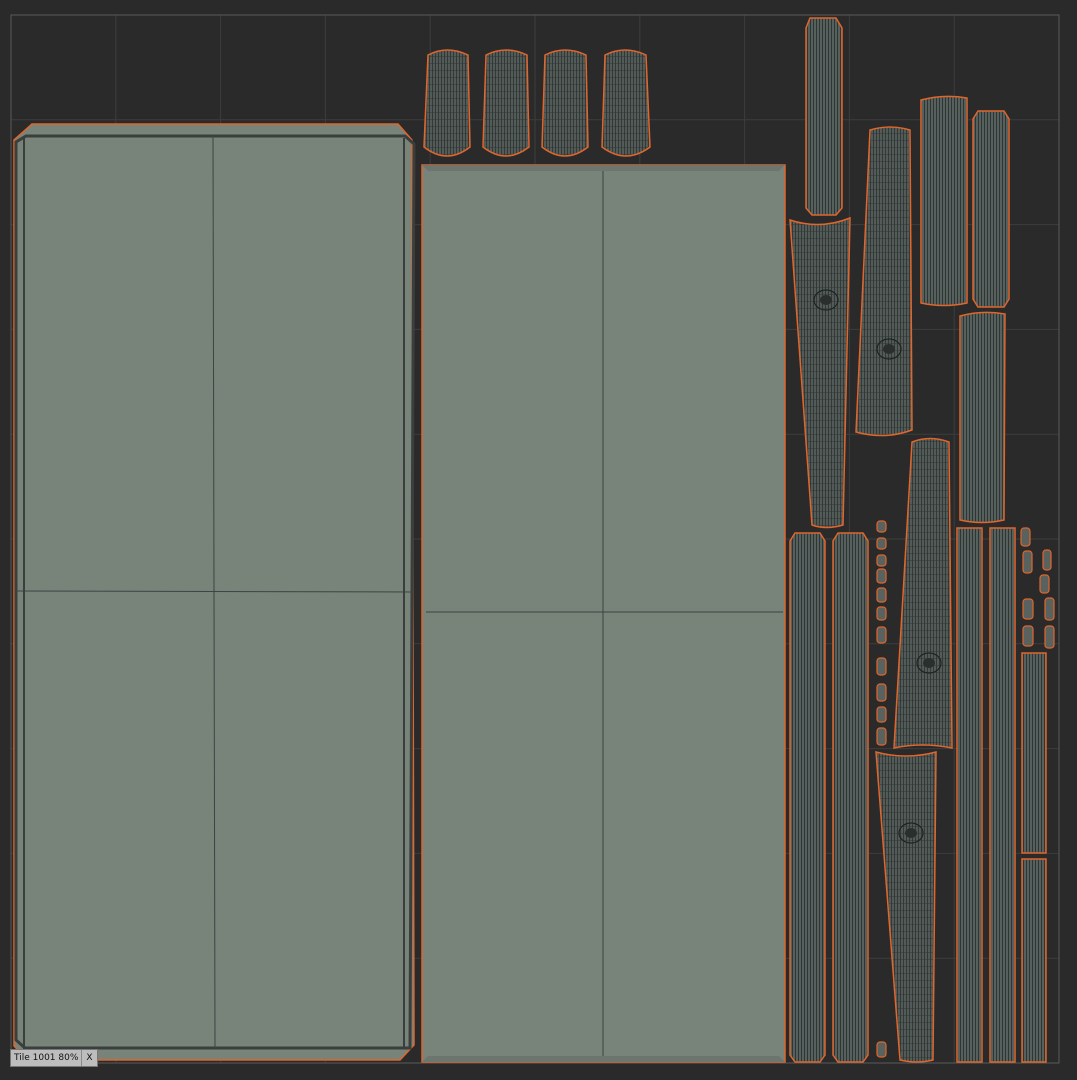 This screenshot has height=1080, width=1077. What do you see at coordinates (46, 1058) in the screenshot?
I see `tile-zoom-label: Tile 1001 80%` at bounding box center [46, 1058].